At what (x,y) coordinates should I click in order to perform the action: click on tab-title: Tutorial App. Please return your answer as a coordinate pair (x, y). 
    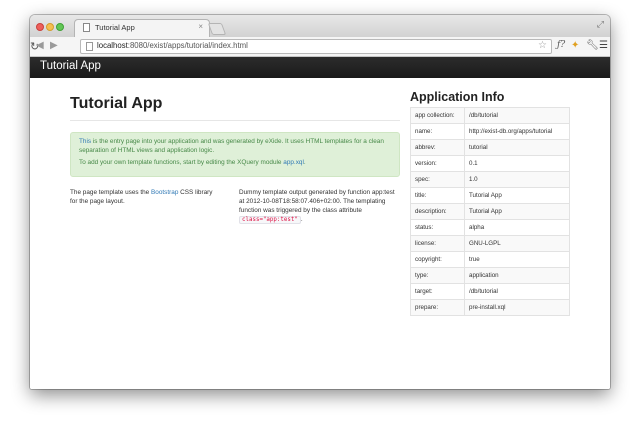
    Looking at the image, I should click on (115, 27).